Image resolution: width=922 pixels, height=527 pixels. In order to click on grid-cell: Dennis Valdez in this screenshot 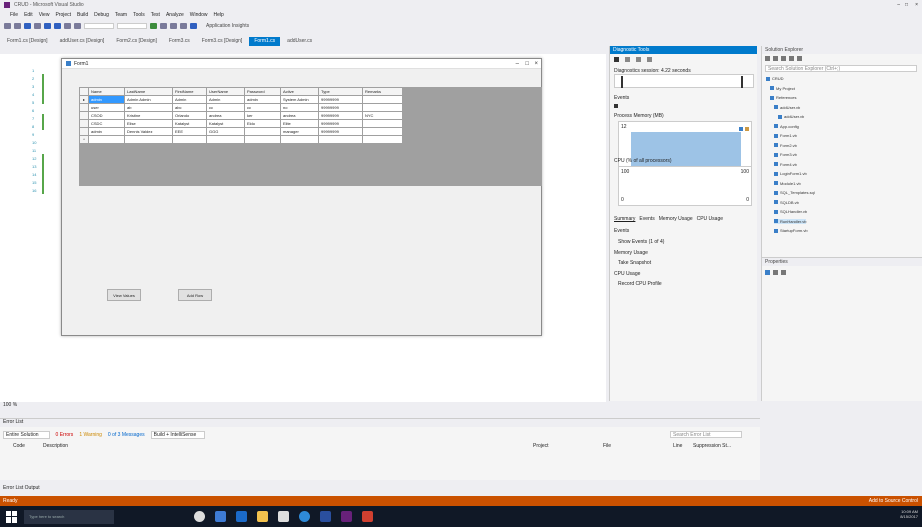, I will do `click(148, 131)`.